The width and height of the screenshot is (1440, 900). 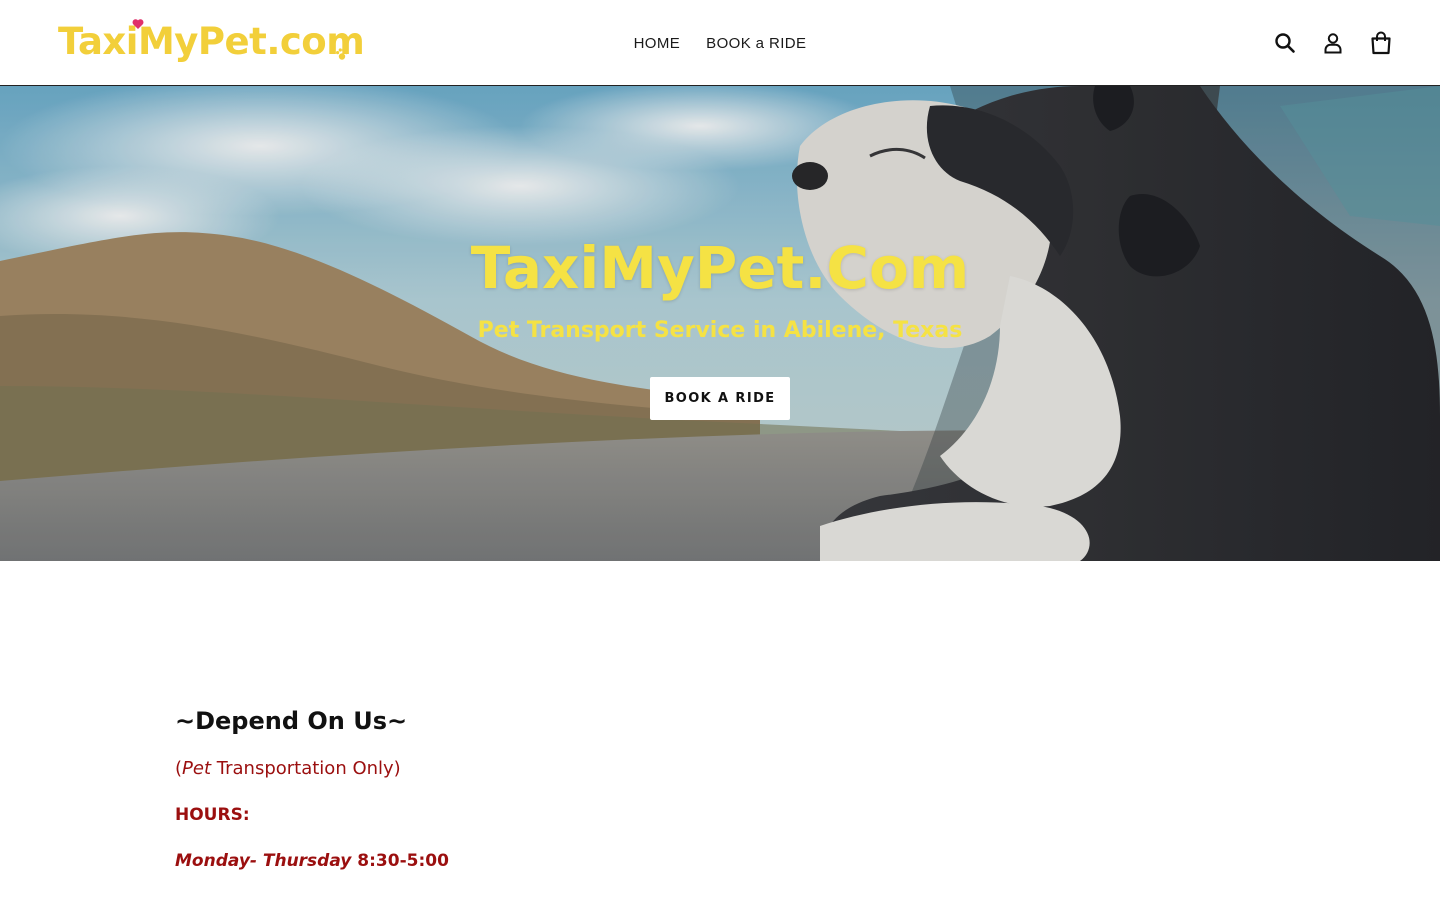 I want to click on section-heading: ~Depend On Us~, so click(x=291, y=721).